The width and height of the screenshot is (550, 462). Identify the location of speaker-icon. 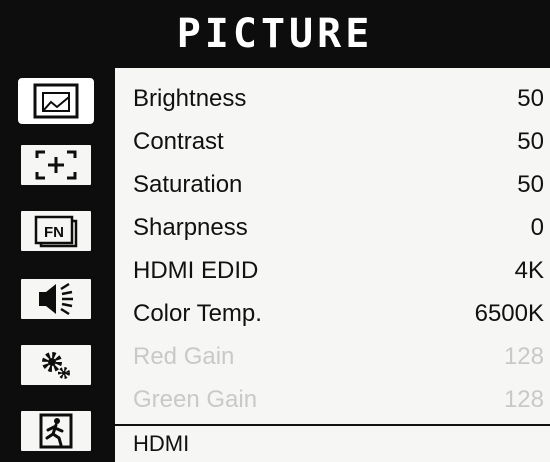
(56, 299).